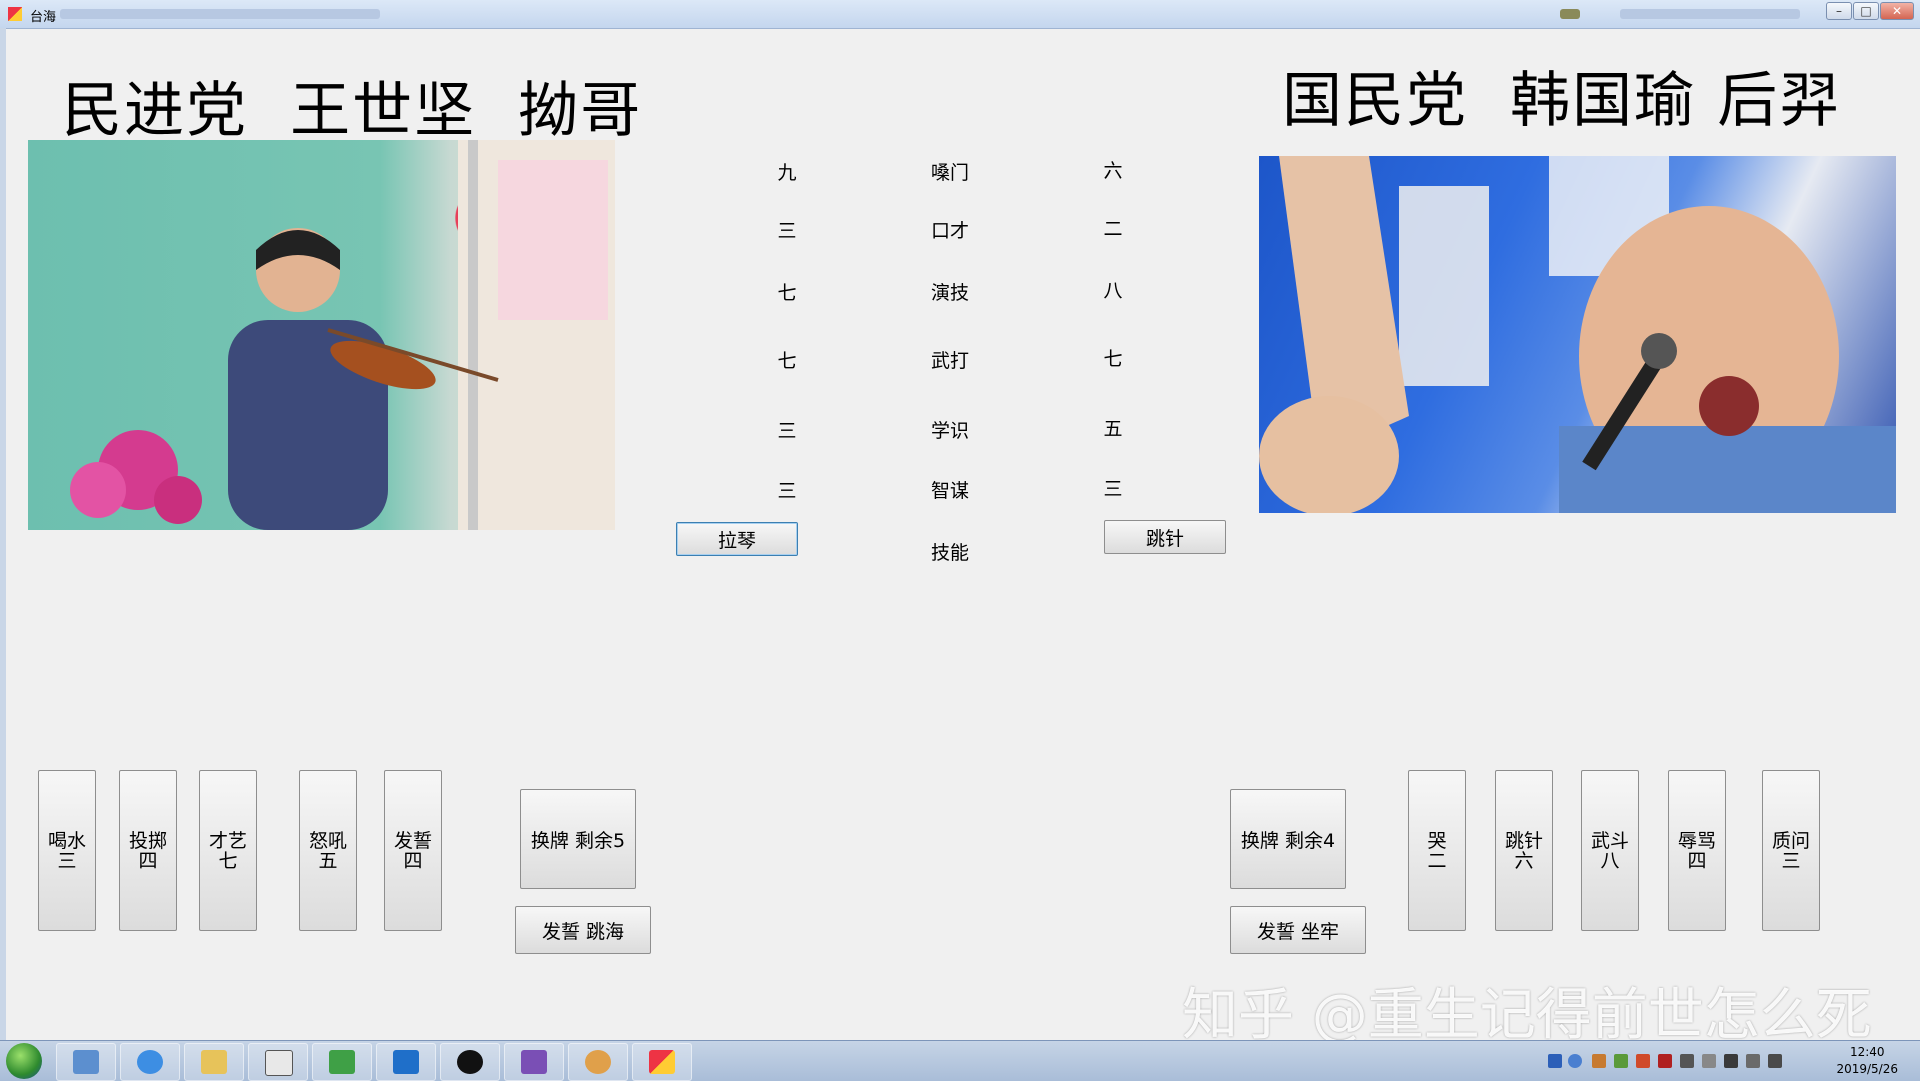 This screenshot has width=1920, height=1081. I want to click on right-card-cry: 哭 二, so click(1437, 850).